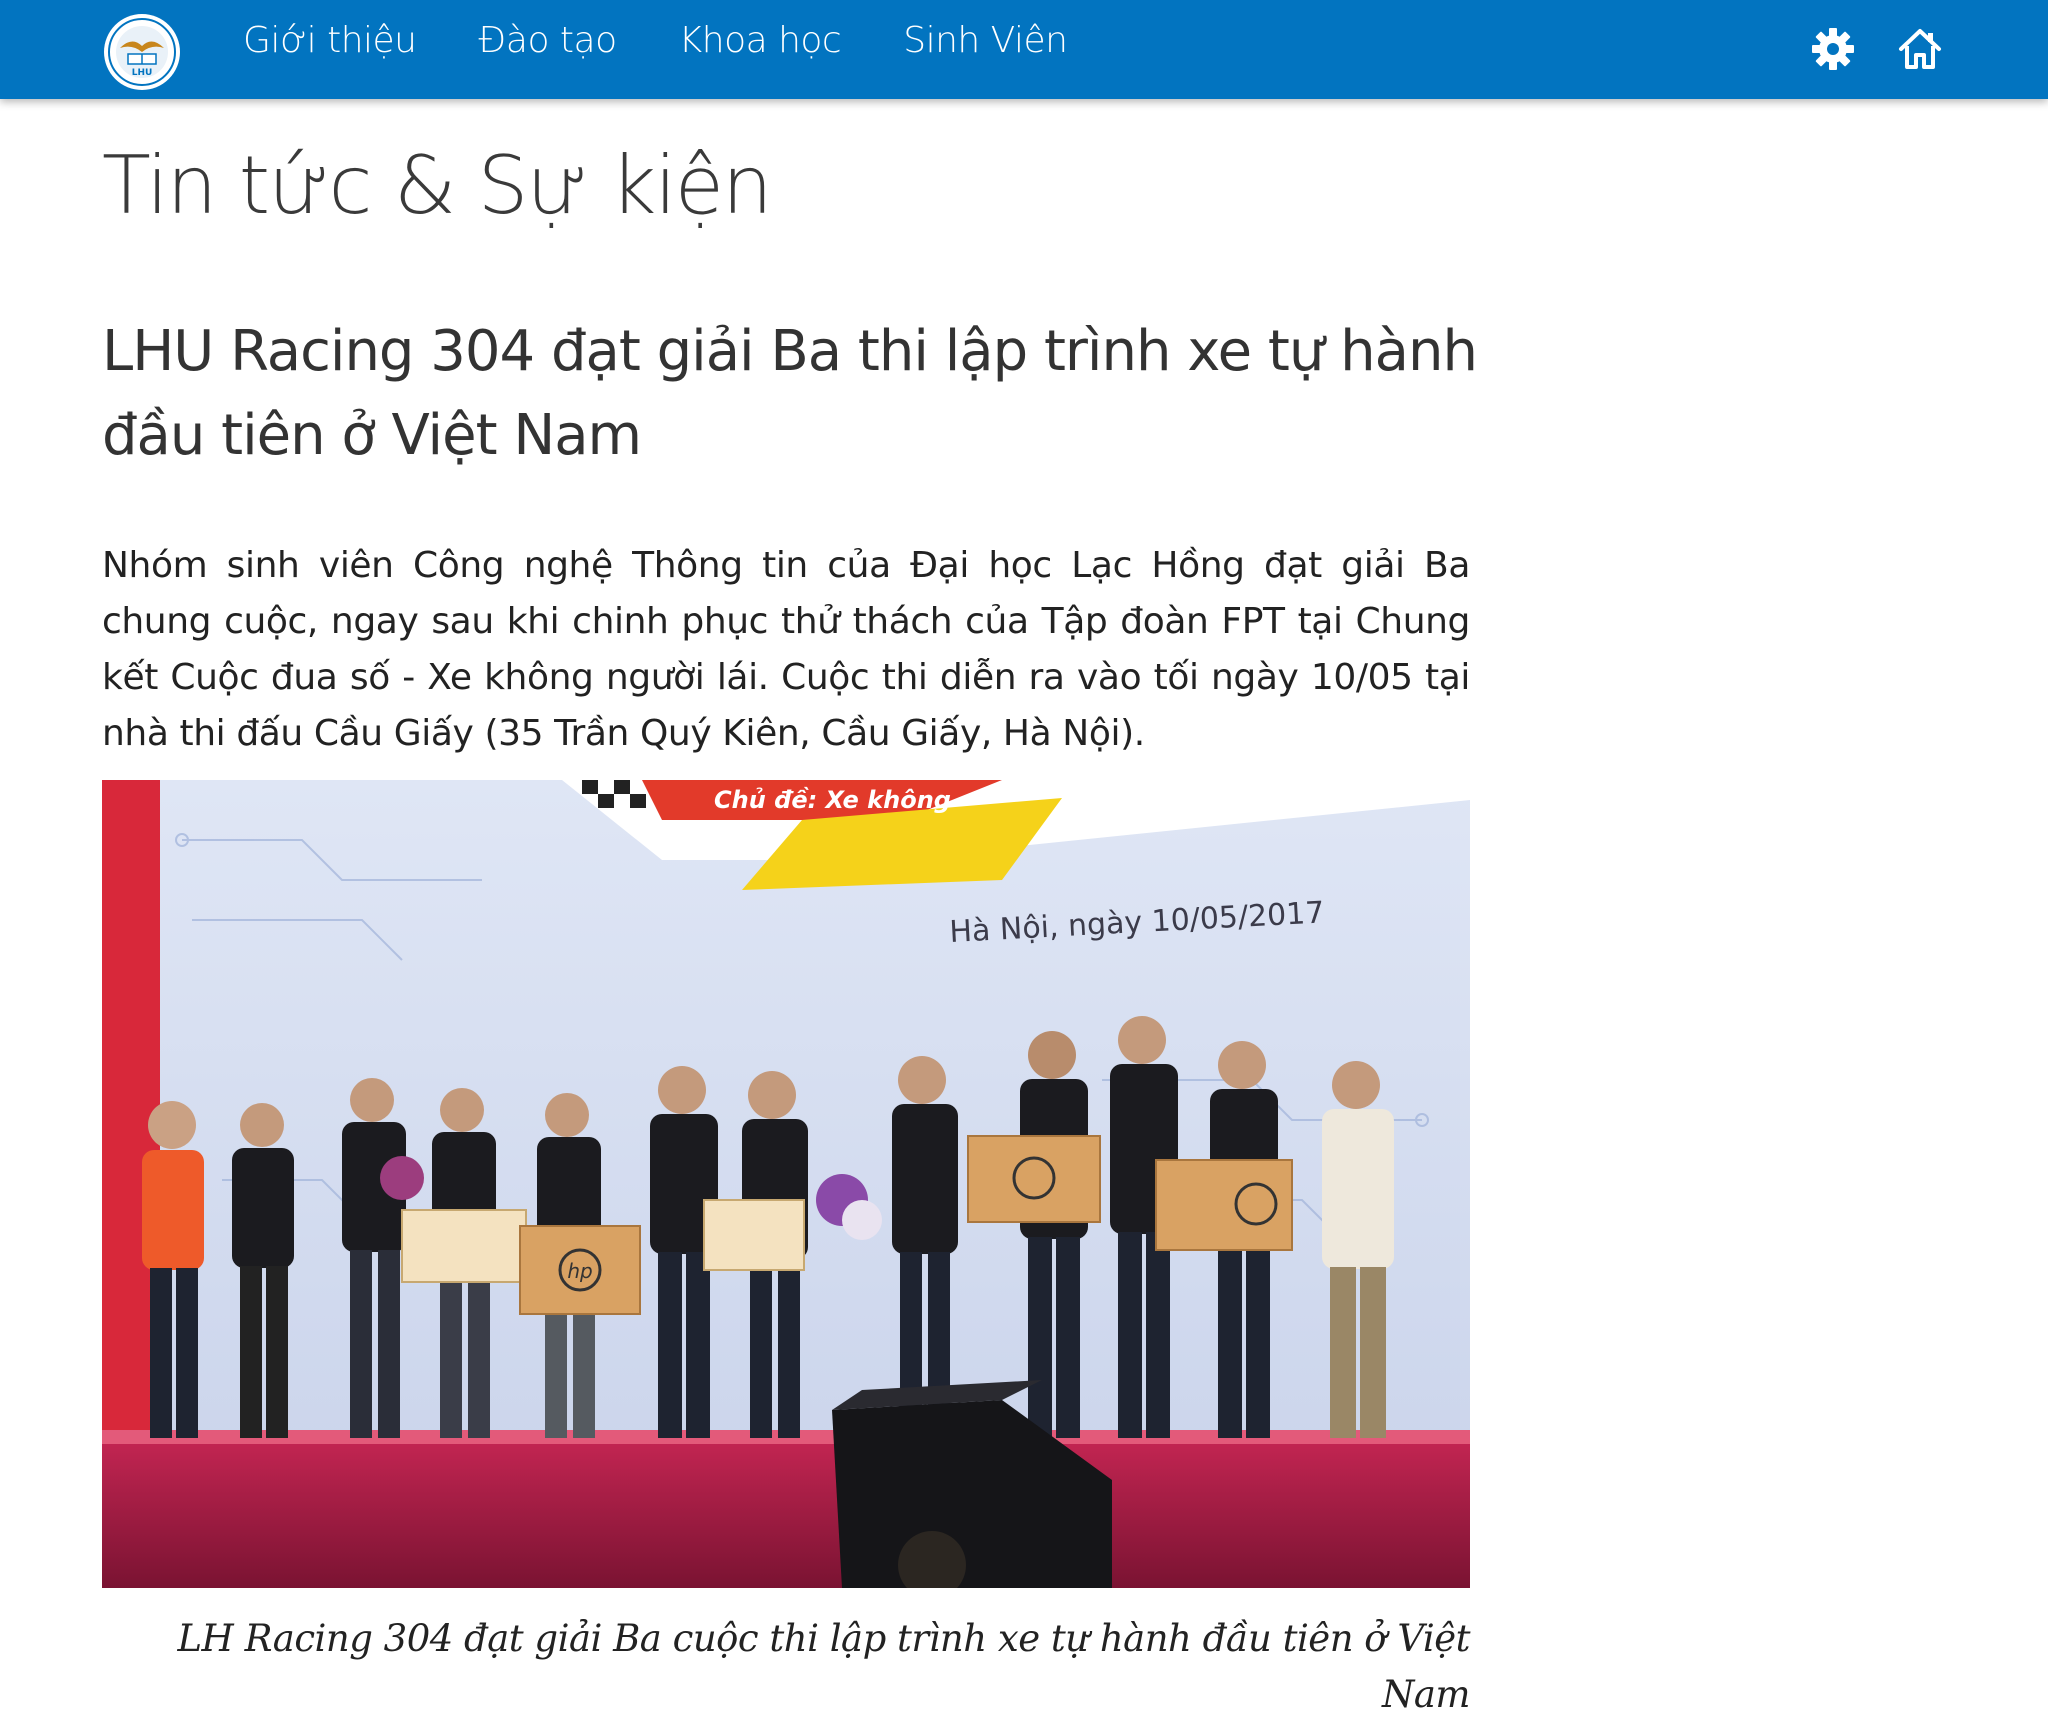  I want to click on gear-icon, so click(1833, 49).